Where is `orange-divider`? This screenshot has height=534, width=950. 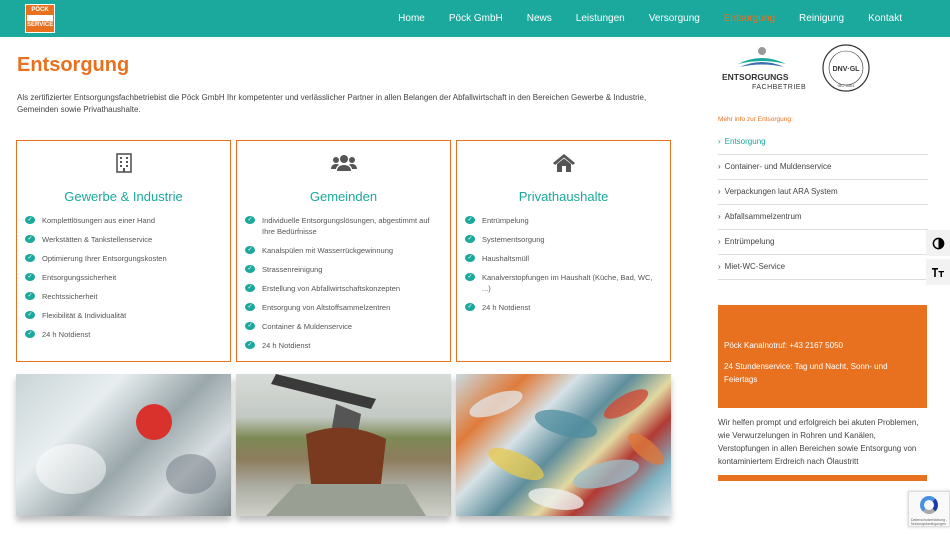 orange-divider is located at coordinates (822, 478).